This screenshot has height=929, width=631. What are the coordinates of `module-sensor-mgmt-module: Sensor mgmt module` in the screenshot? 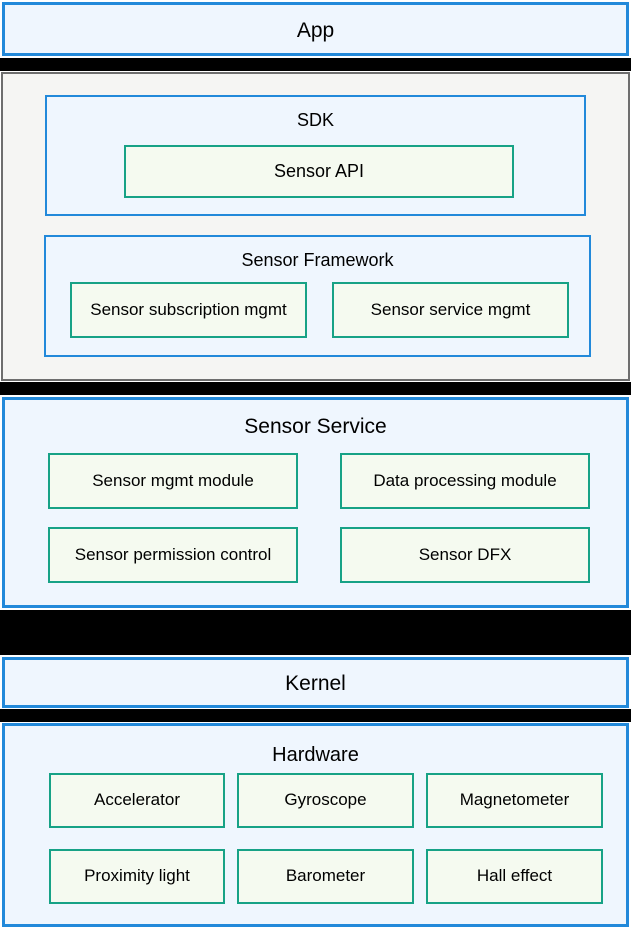 It's located at (173, 481).